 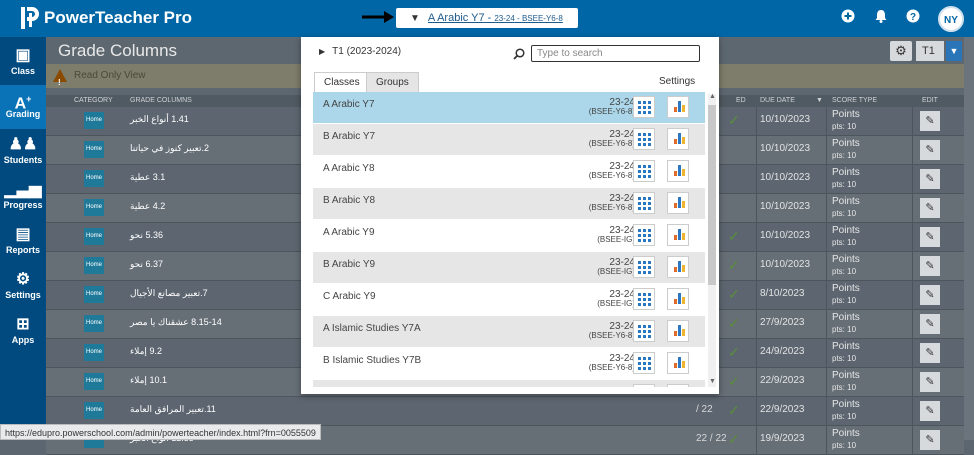 I want to click on grade-column-name: 9.2 إملاء, so click(x=146, y=351).